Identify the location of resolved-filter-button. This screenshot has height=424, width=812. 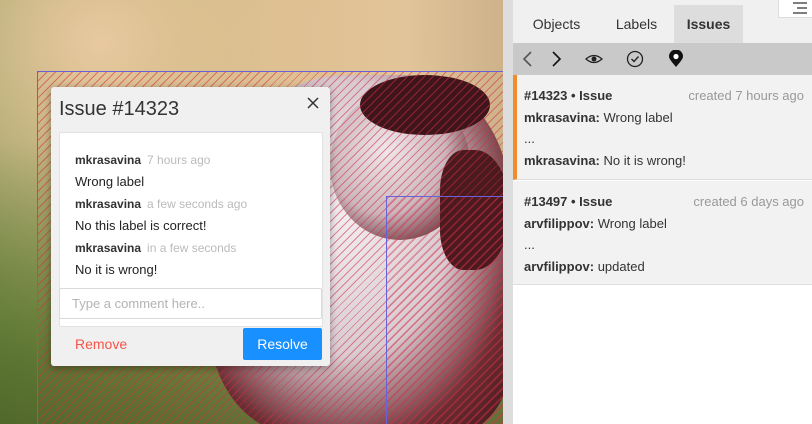
(635, 59).